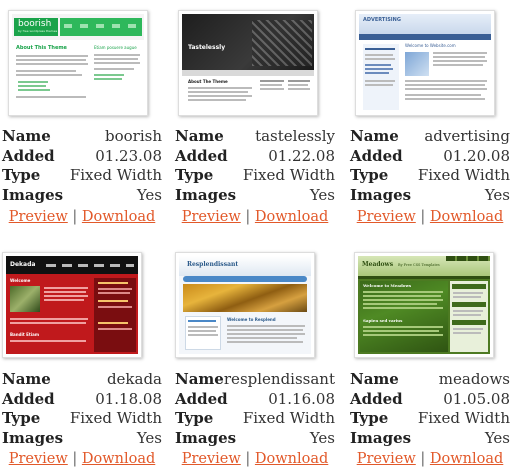  I want to click on thumb-heading: Welcome to Resplend, so click(251, 319).